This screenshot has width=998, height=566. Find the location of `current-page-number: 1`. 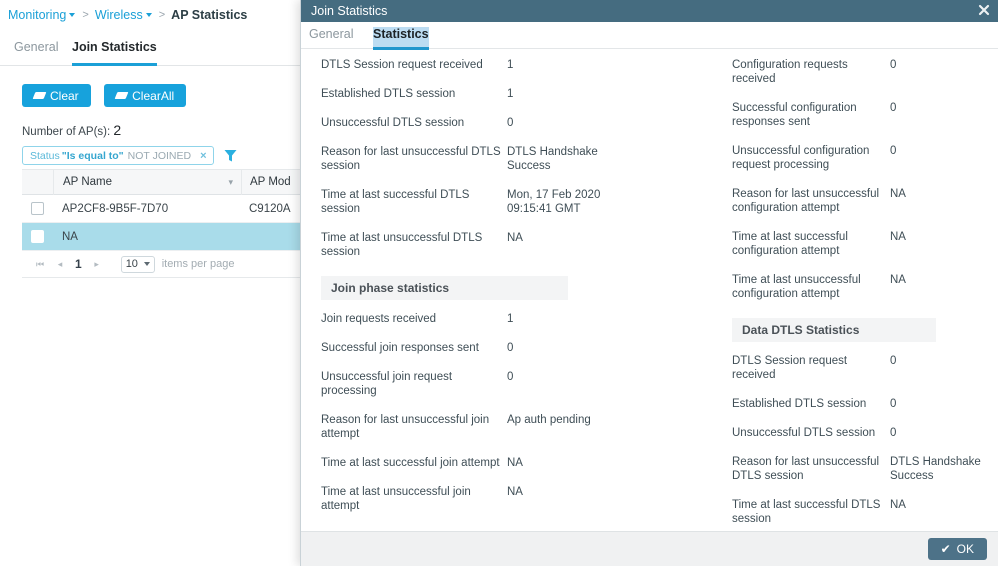

current-page-number: 1 is located at coordinates (78, 264).